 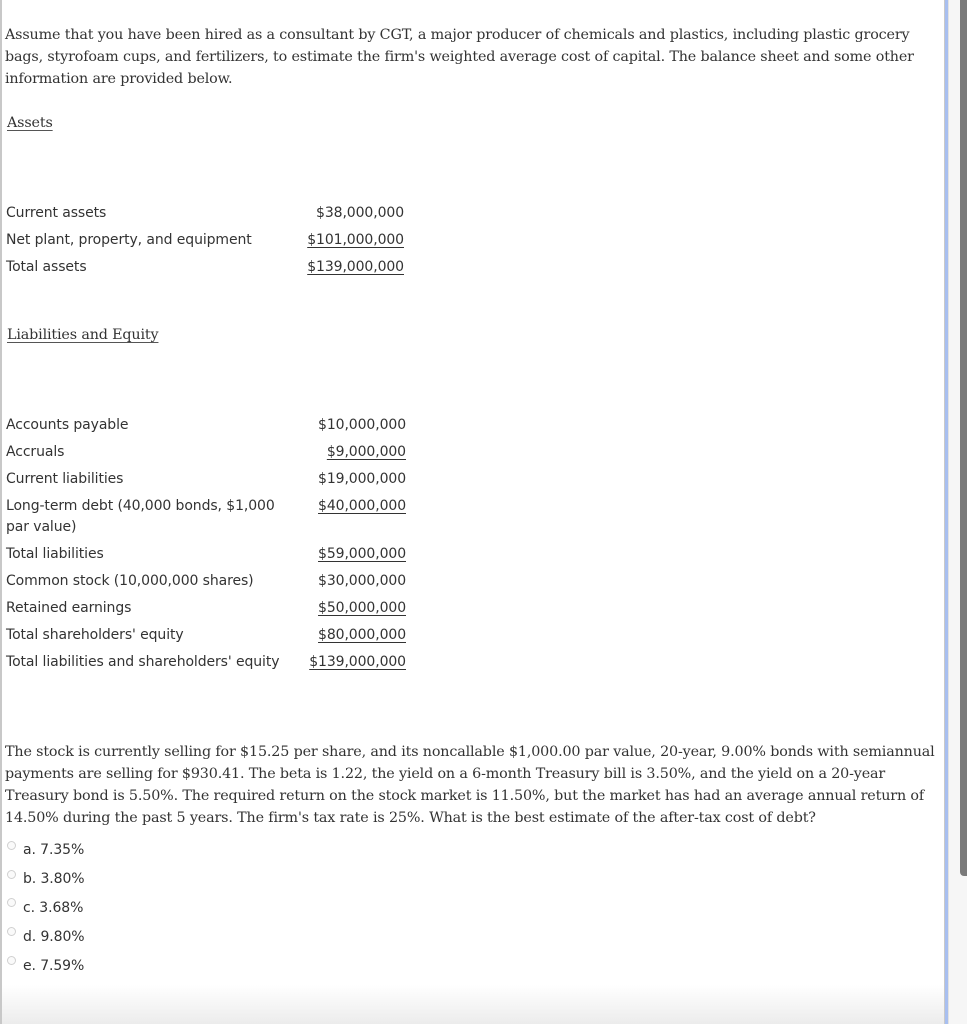 What do you see at coordinates (206, 482) in the screenshot?
I see `table-row: Current liabilities $19,000,000` at bounding box center [206, 482].